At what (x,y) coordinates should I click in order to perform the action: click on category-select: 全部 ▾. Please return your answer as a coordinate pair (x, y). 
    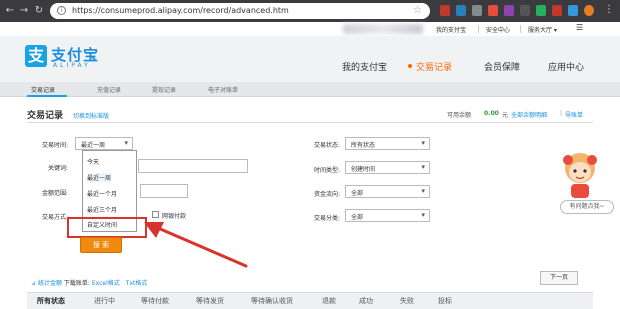
    Looking at the image, I should click on (387, 215).